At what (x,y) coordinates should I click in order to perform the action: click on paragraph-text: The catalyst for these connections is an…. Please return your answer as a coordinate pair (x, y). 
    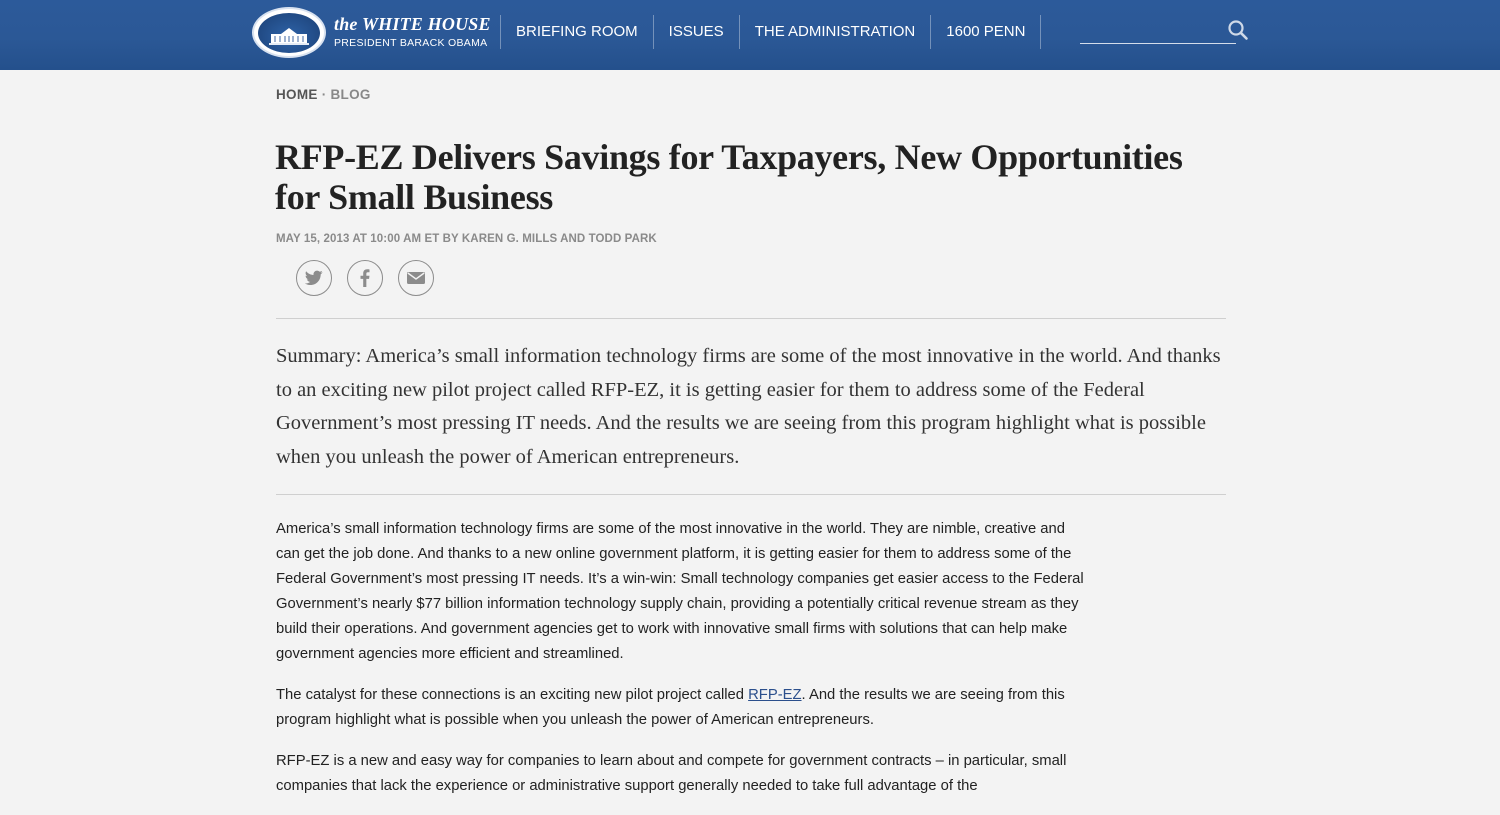
    Looking at the image, I should click on (512, 695).